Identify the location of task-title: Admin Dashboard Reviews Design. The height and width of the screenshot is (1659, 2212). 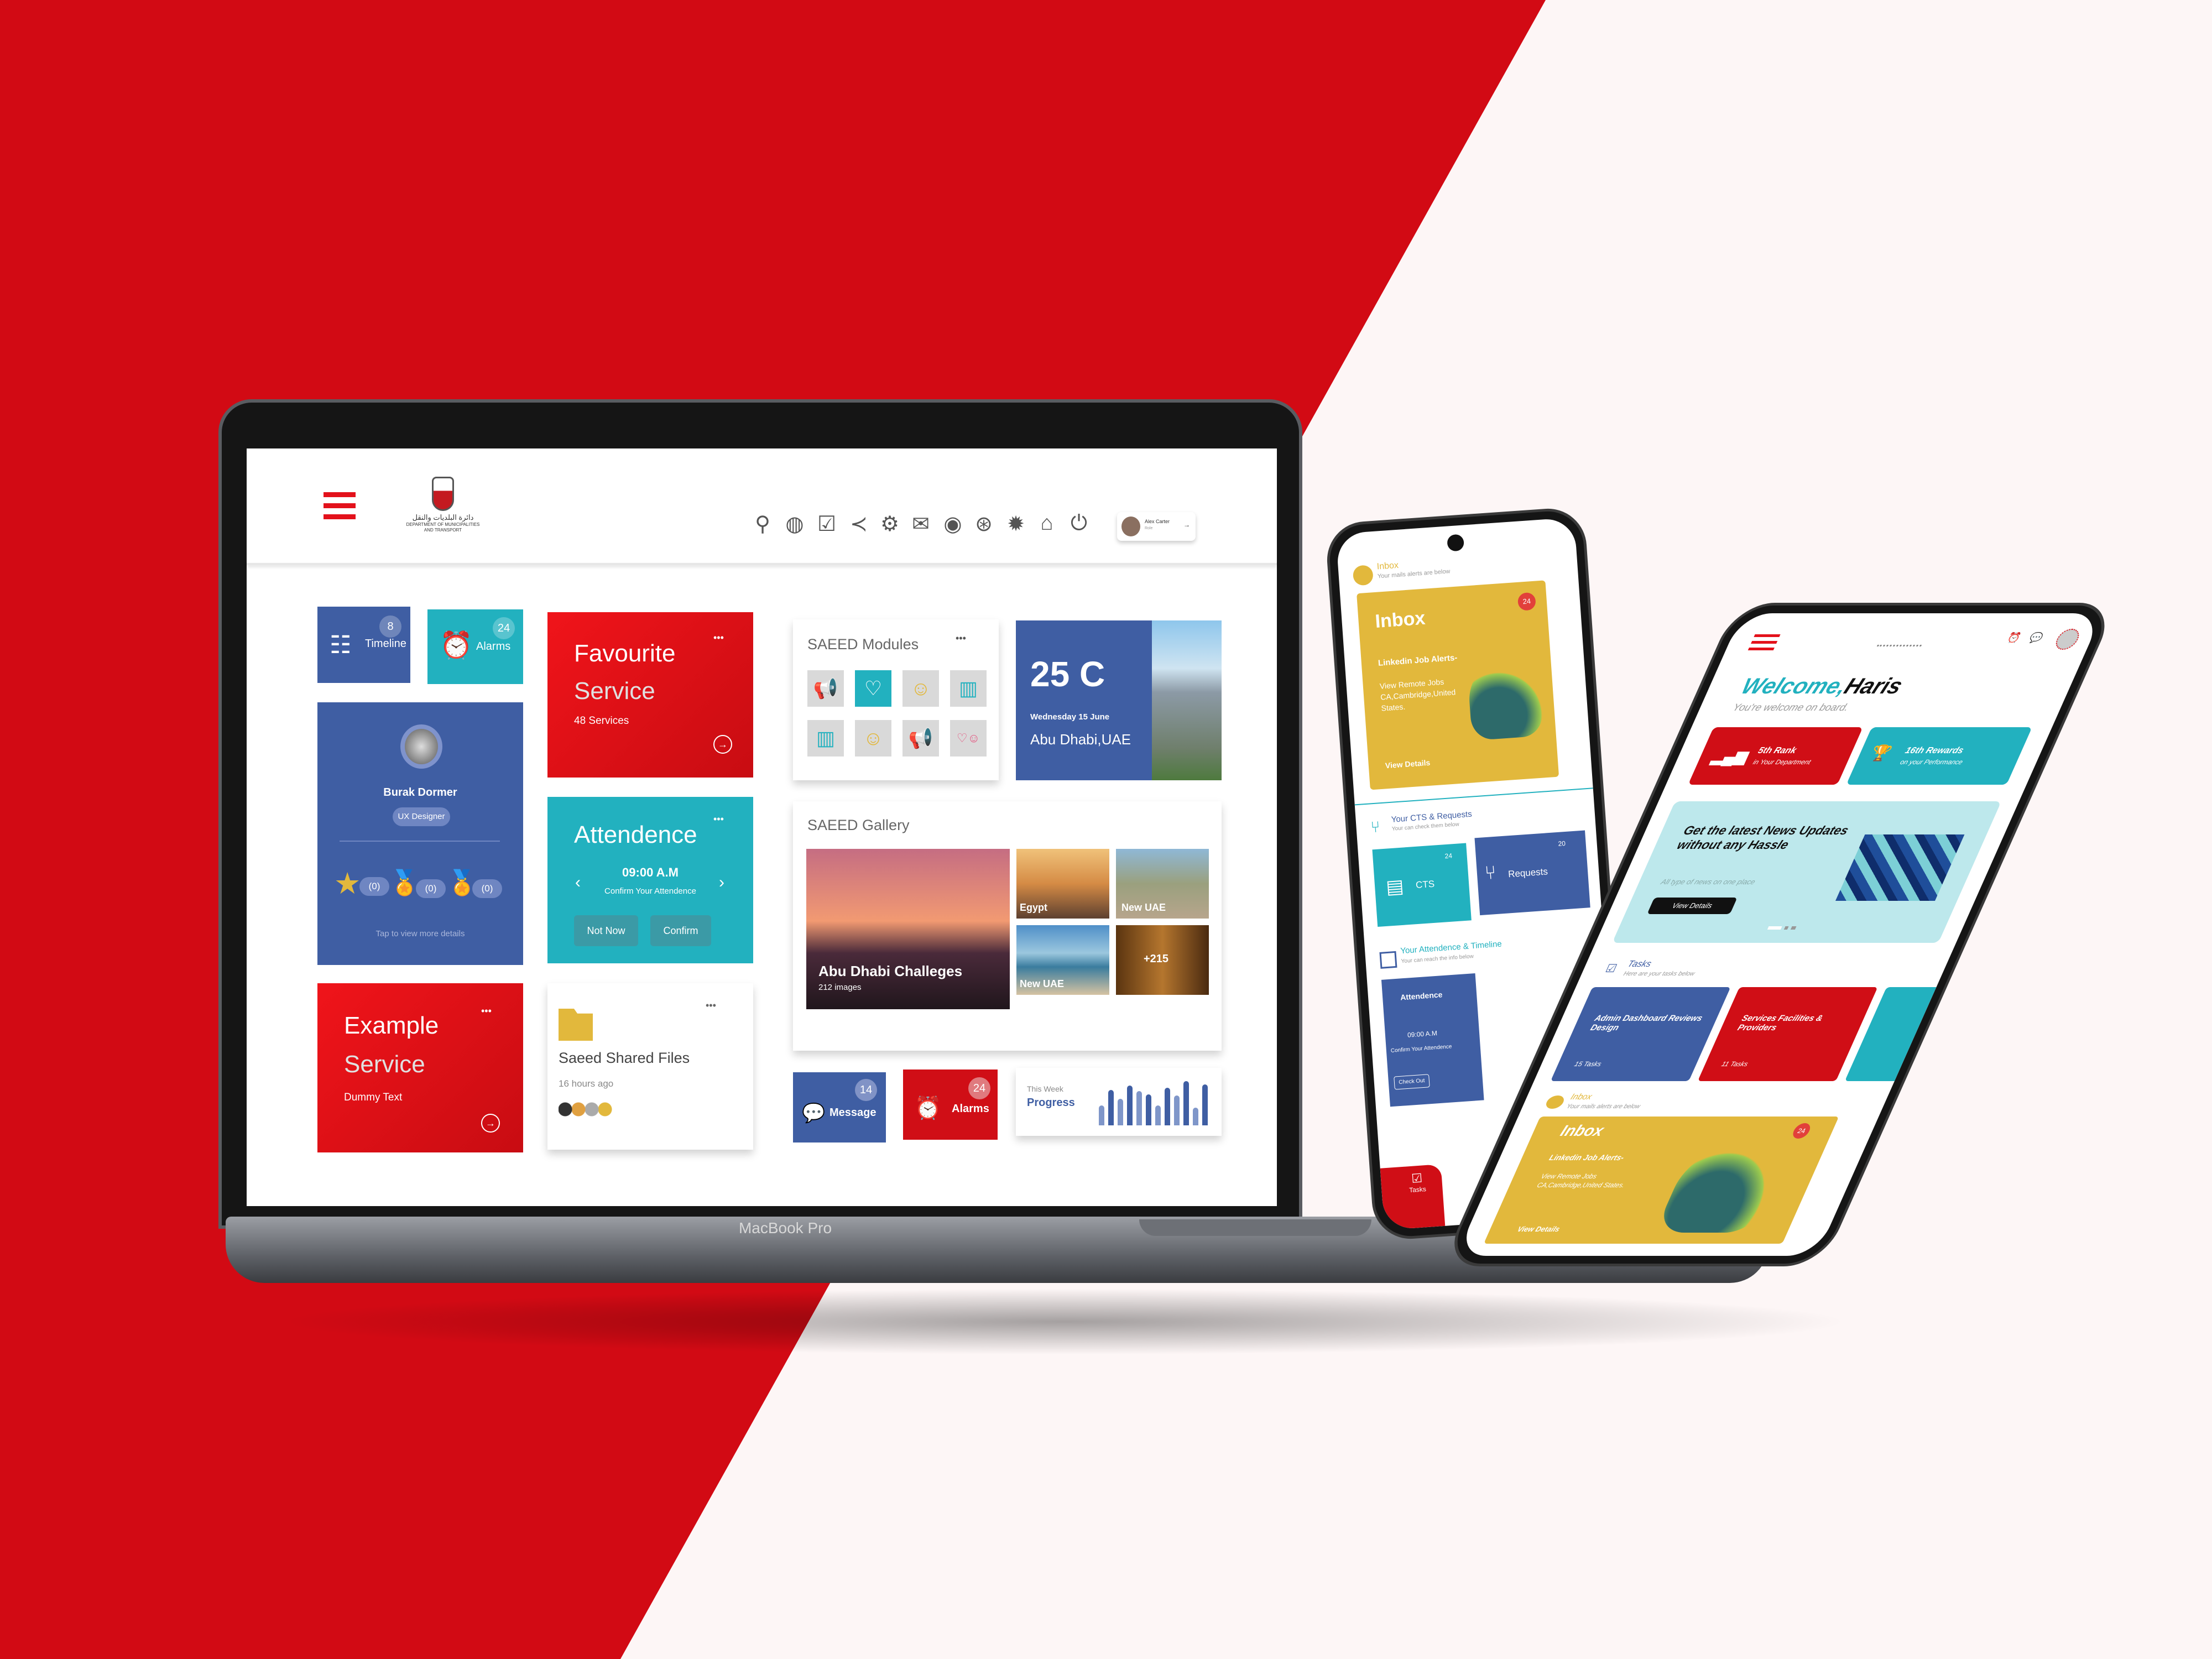
(1647, 1023).